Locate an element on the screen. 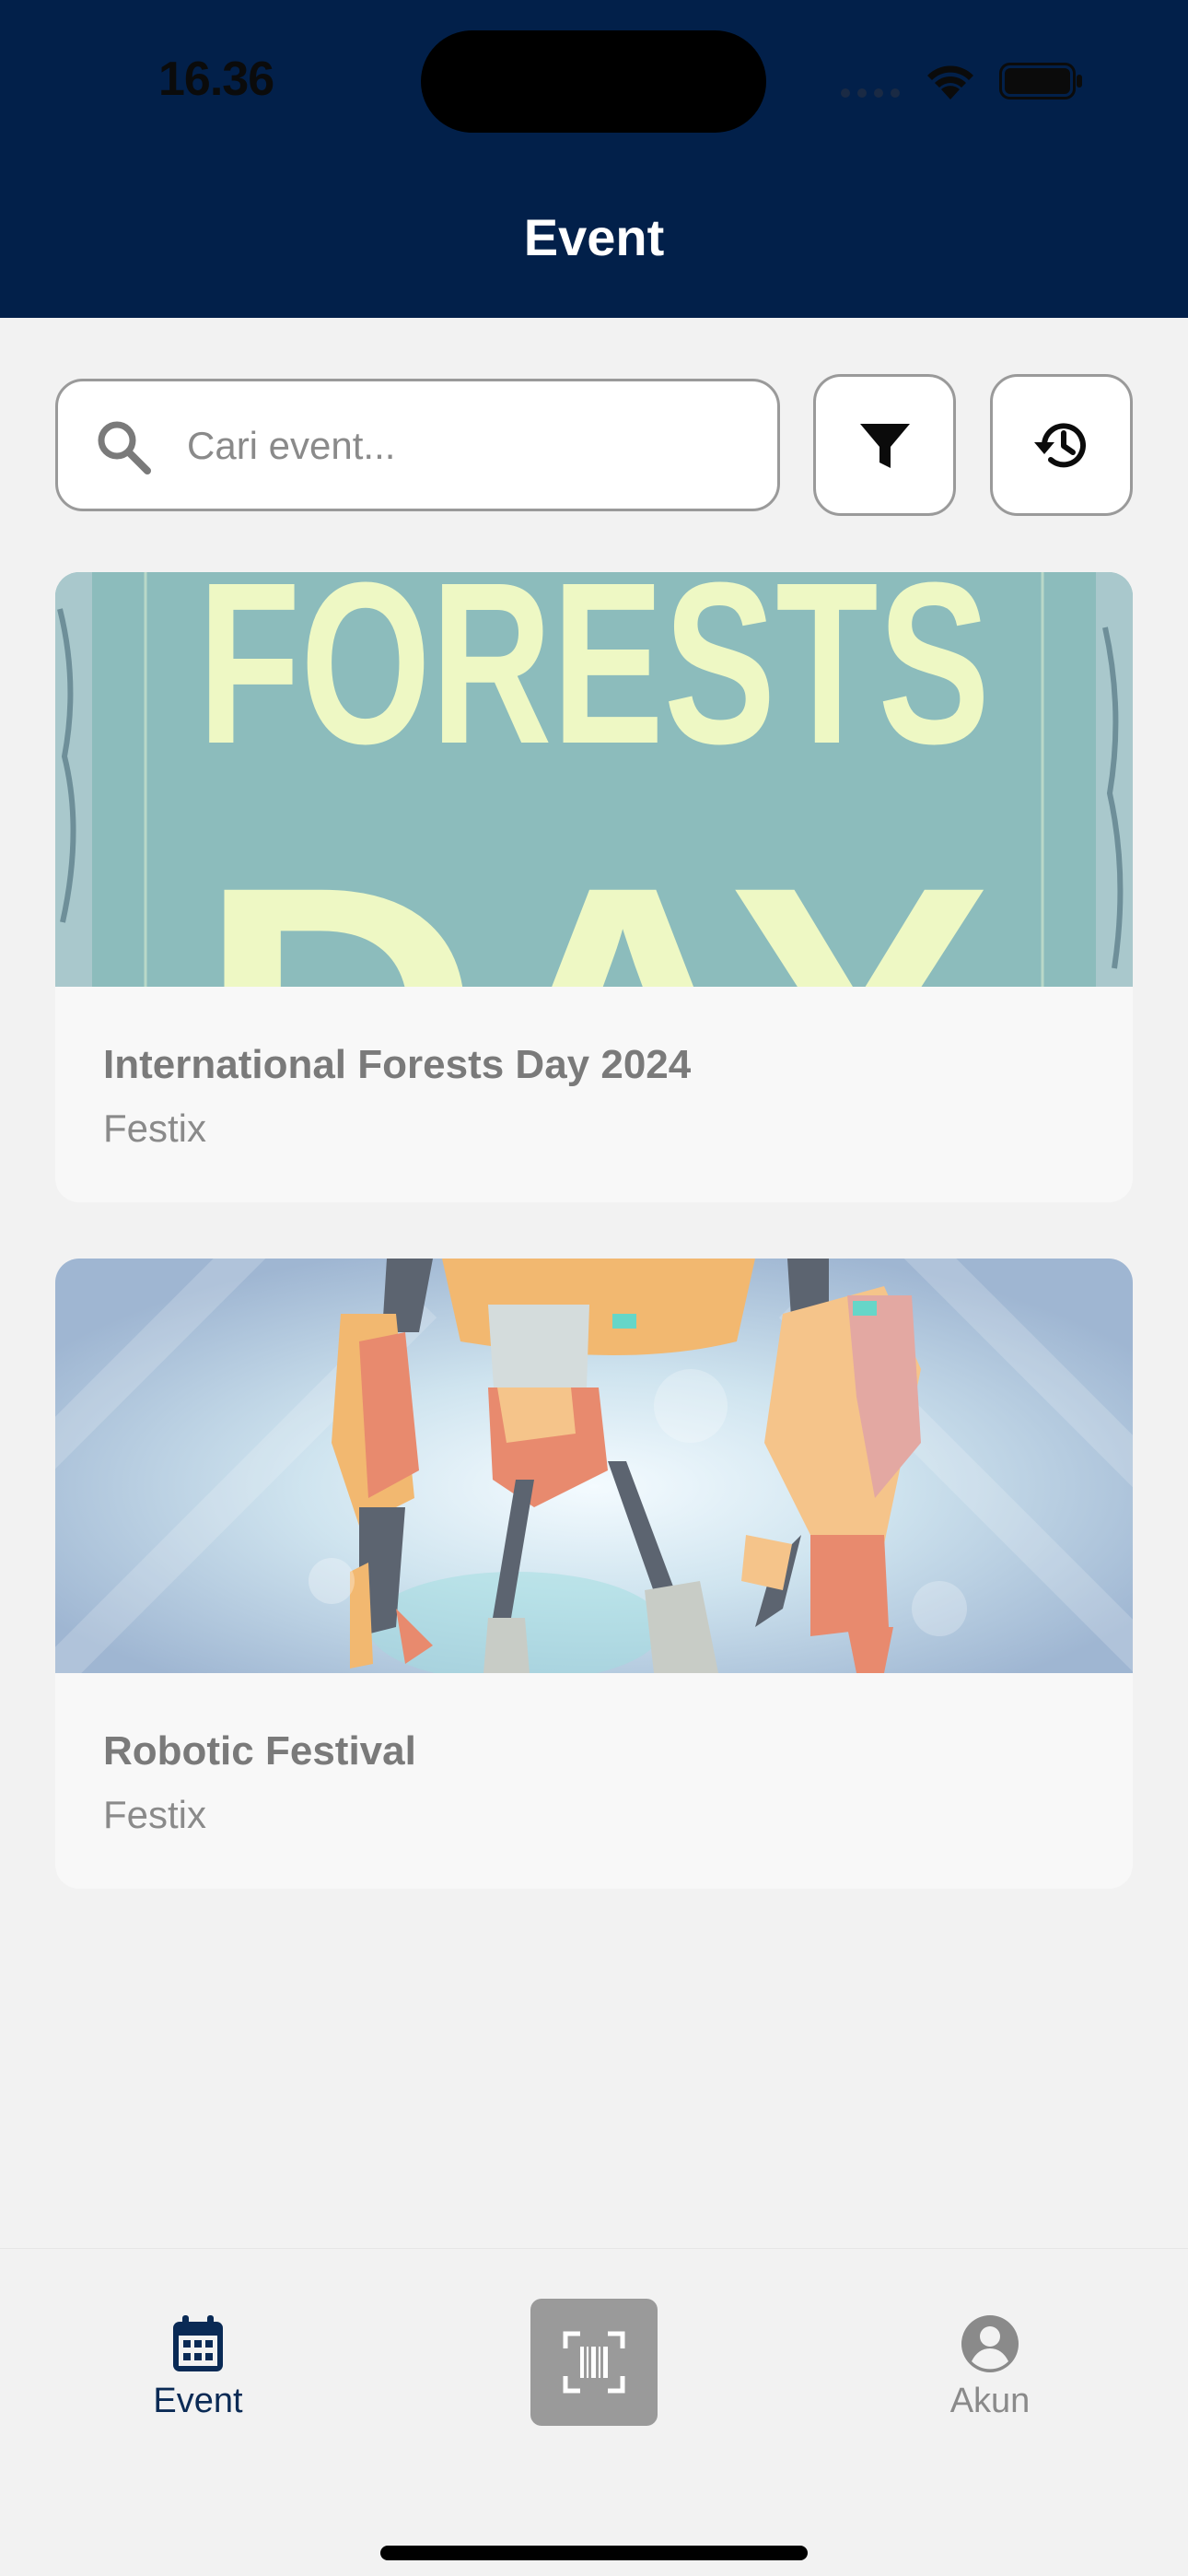 The width and height of the screenshot is (1188, 2576). banner-text-line-2: DAY is located at coordinates (594, 898).